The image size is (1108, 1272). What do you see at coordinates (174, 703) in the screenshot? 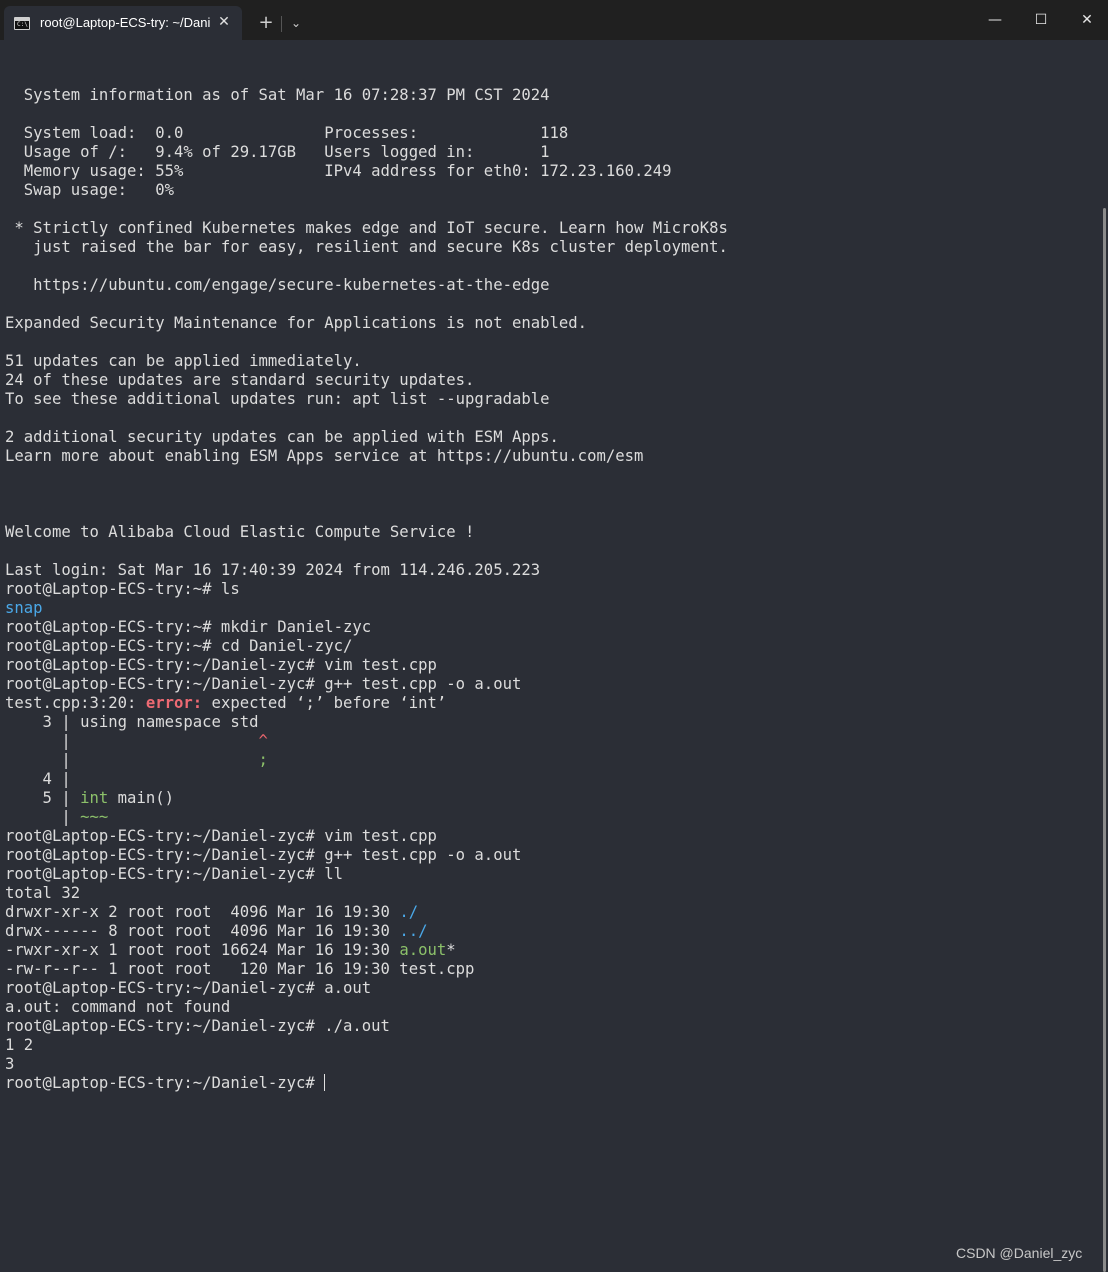
I see `terminal-text: error:` at bounding box center [174, 703].